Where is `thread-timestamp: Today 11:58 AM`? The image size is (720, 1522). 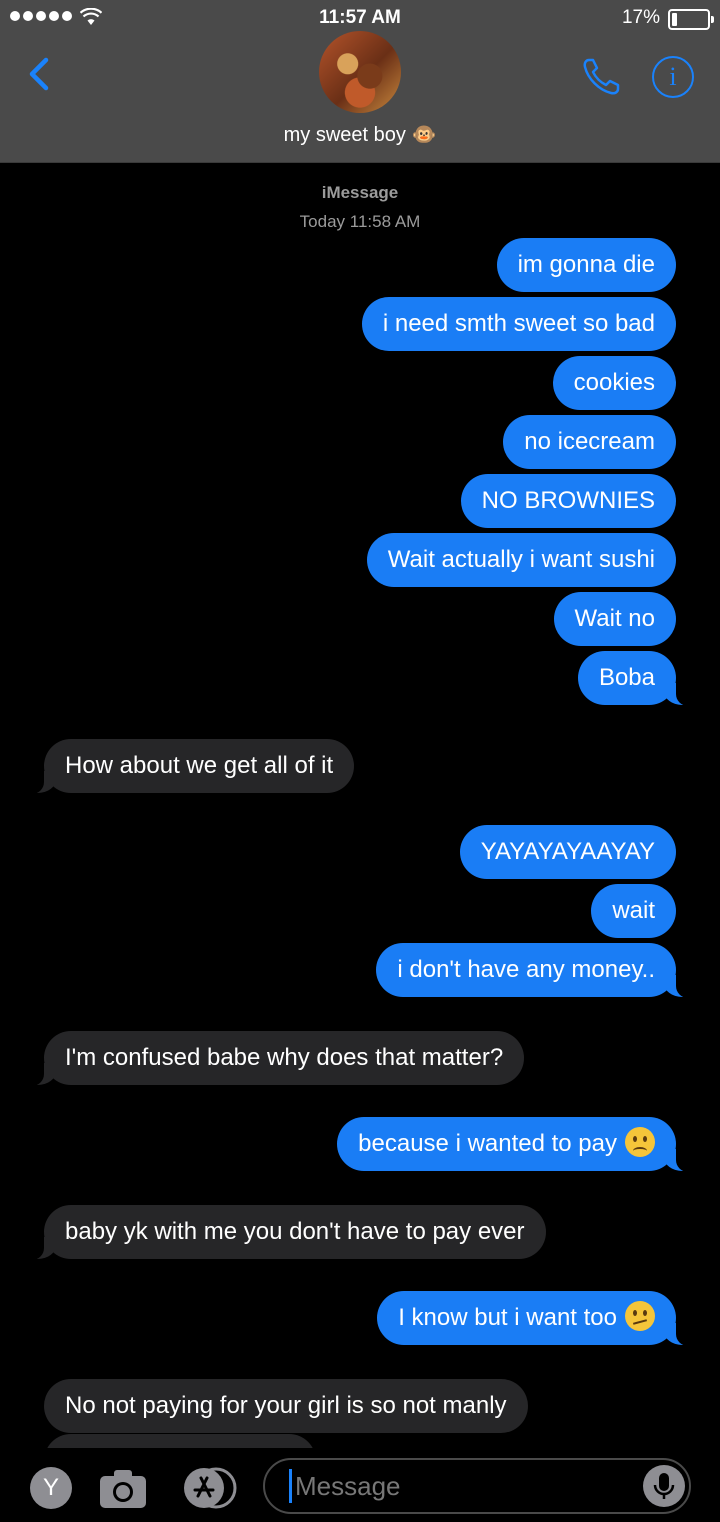
thread-timestamp: Today 11:58 AM is located at coordinates (360, 221).